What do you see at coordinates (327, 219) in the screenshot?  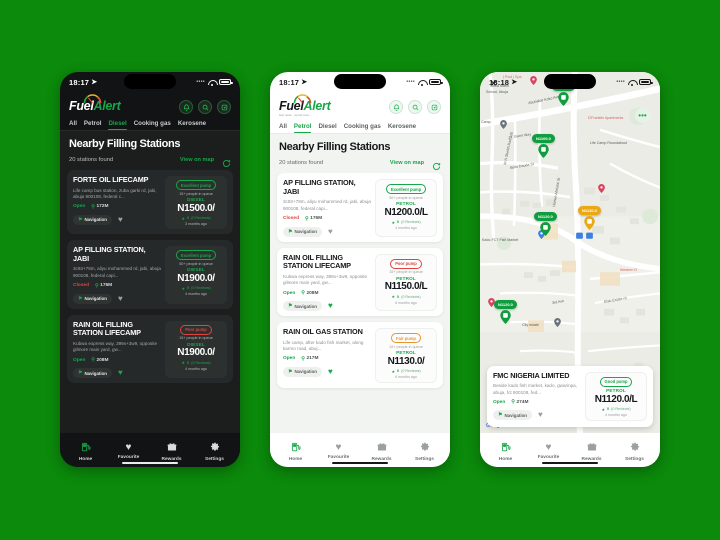 I see `station-meta: Closed ⚲ 176M` at bounding box center [327, 219].